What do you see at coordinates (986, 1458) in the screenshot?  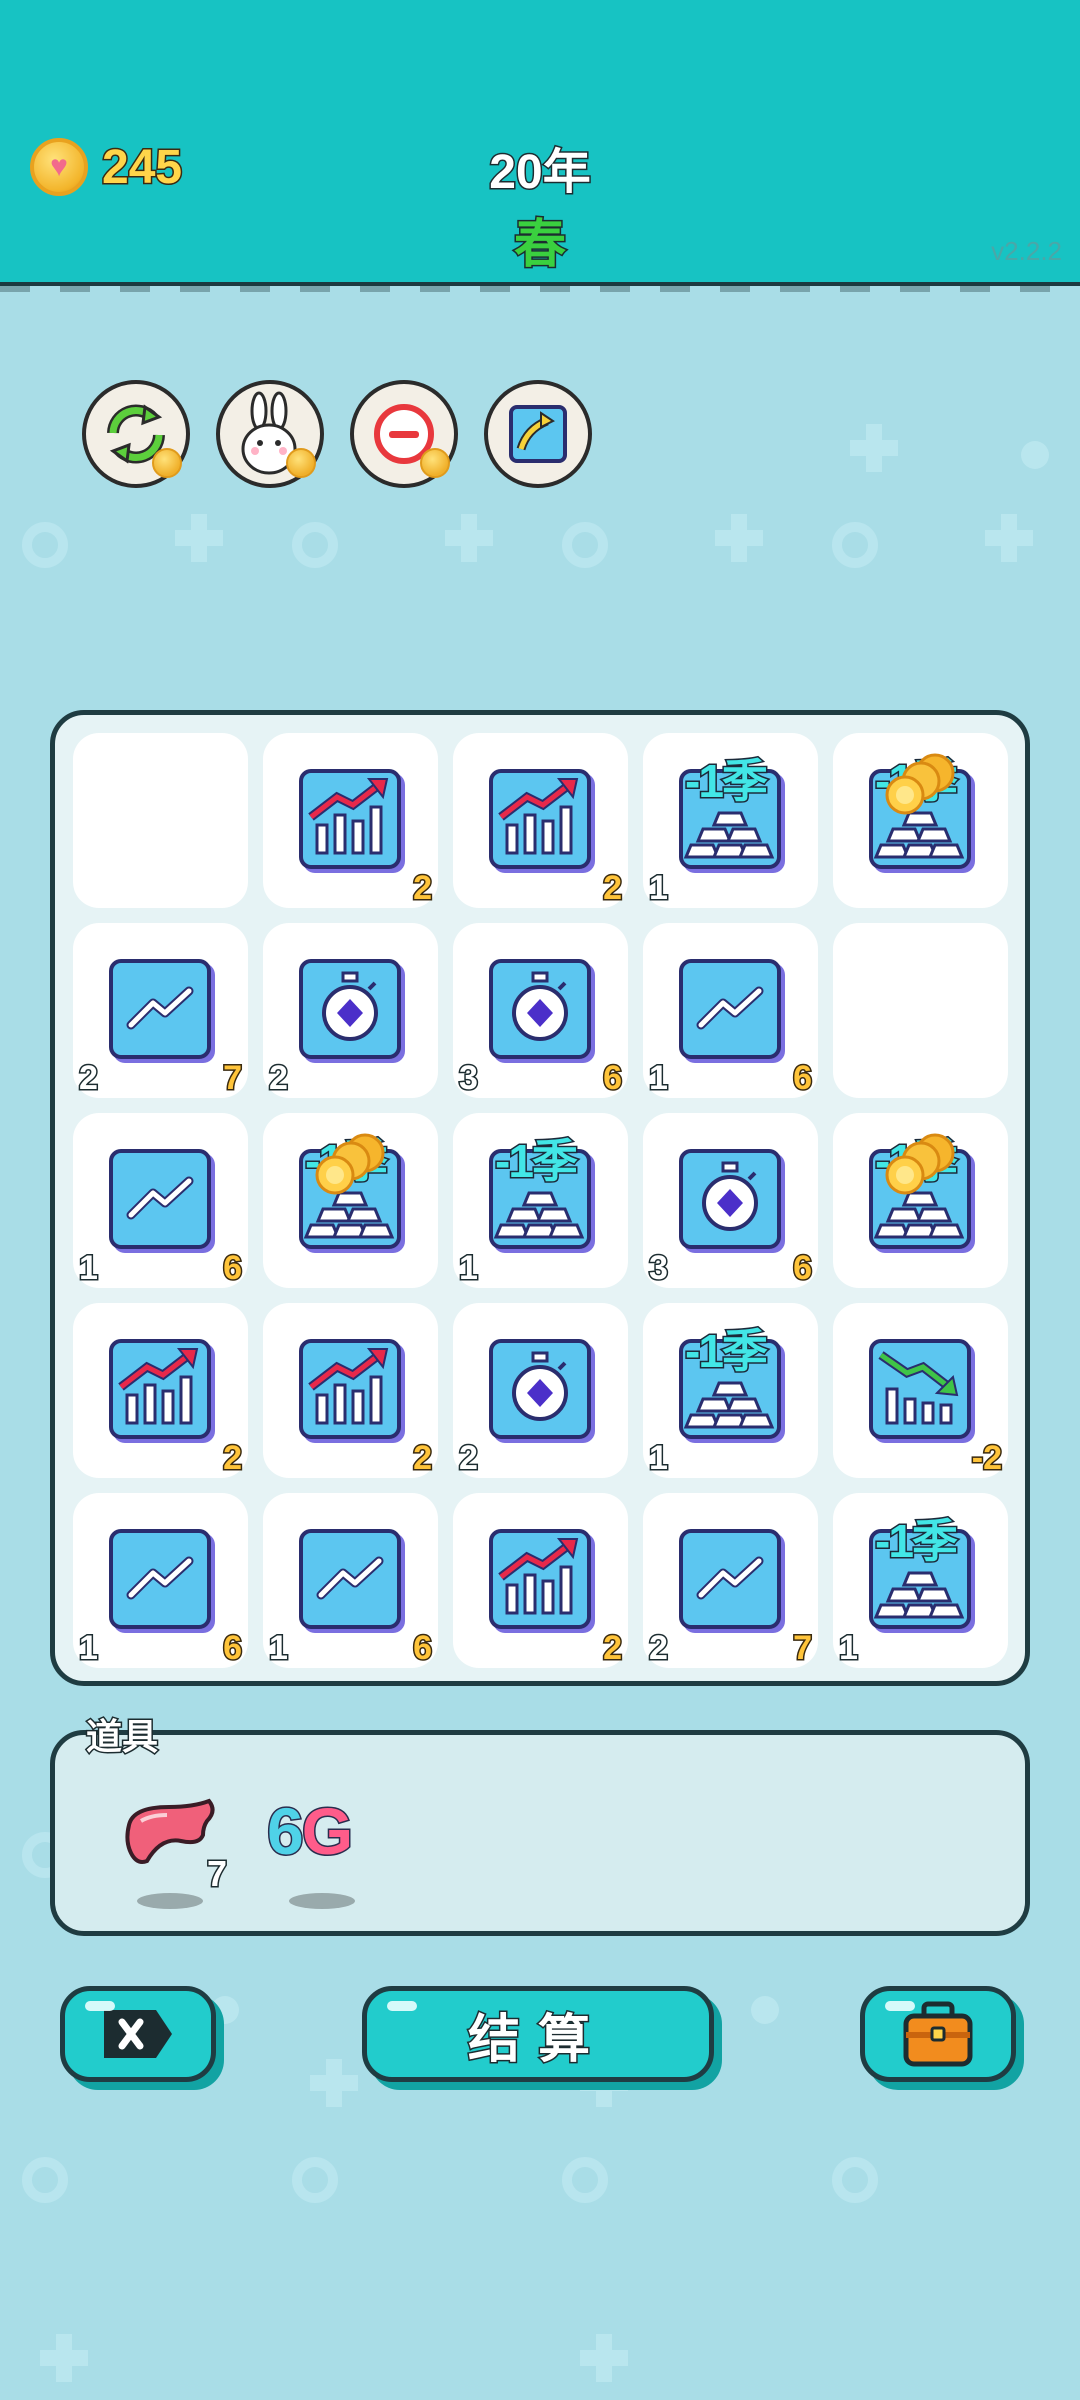 I see `cell-value: -2` at bounding box center [986, 1458].